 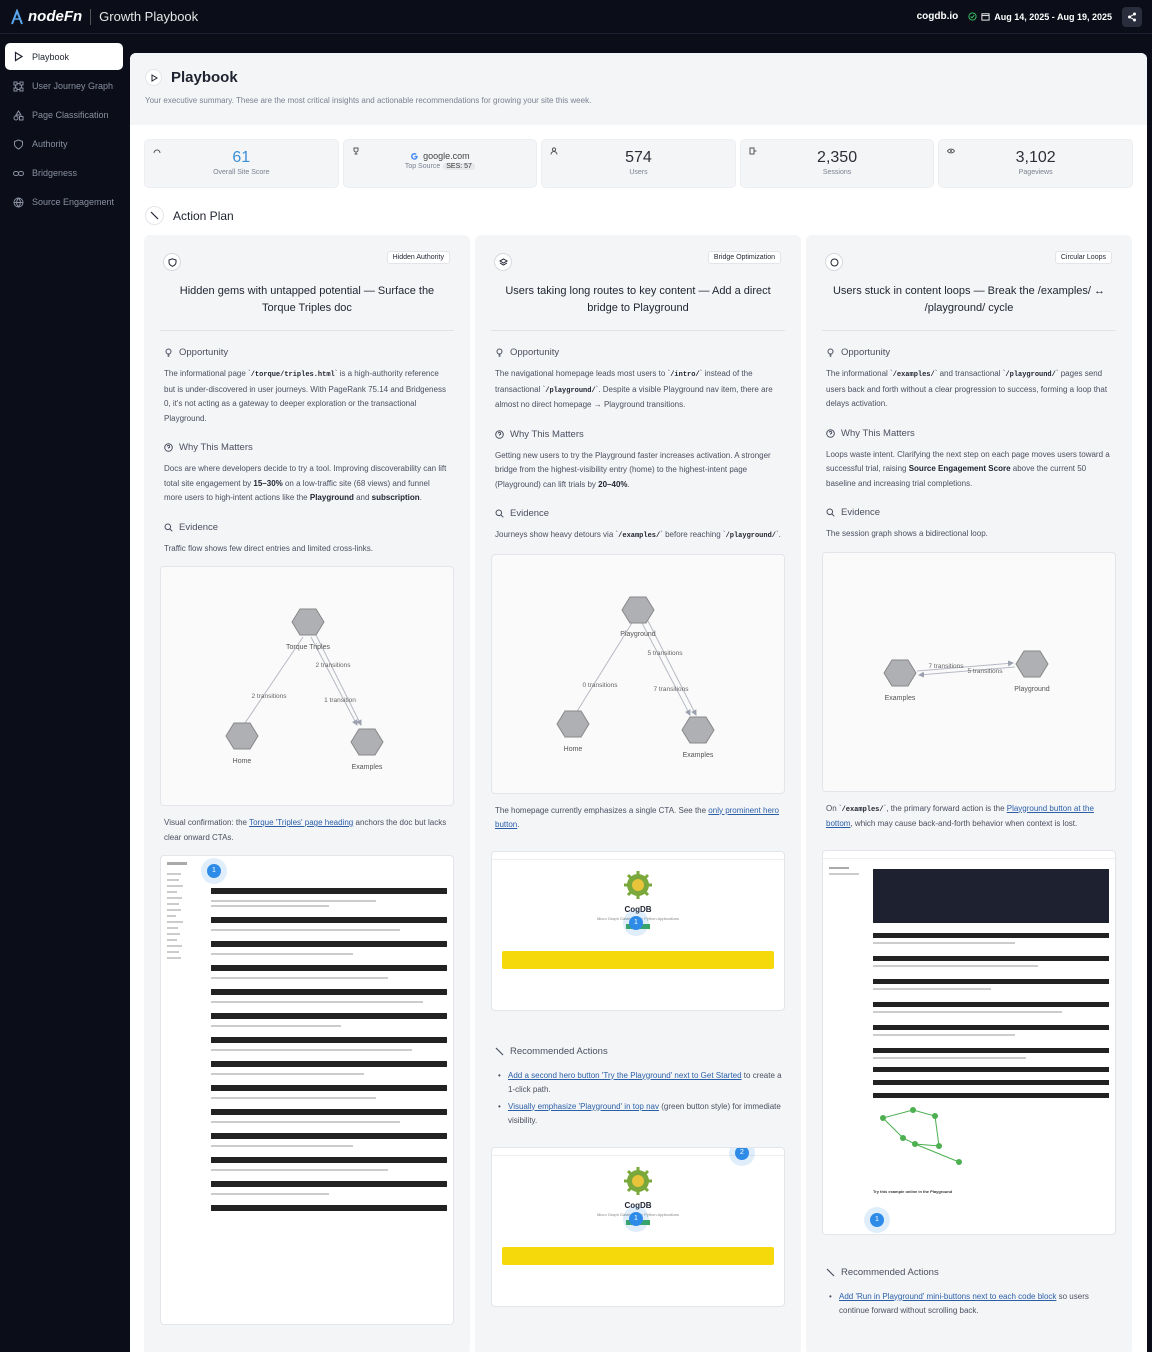 What do you see at coordinates (499, 1051) in the screenshot?
I see `wand-icon` at bounding box center [499, 1051].